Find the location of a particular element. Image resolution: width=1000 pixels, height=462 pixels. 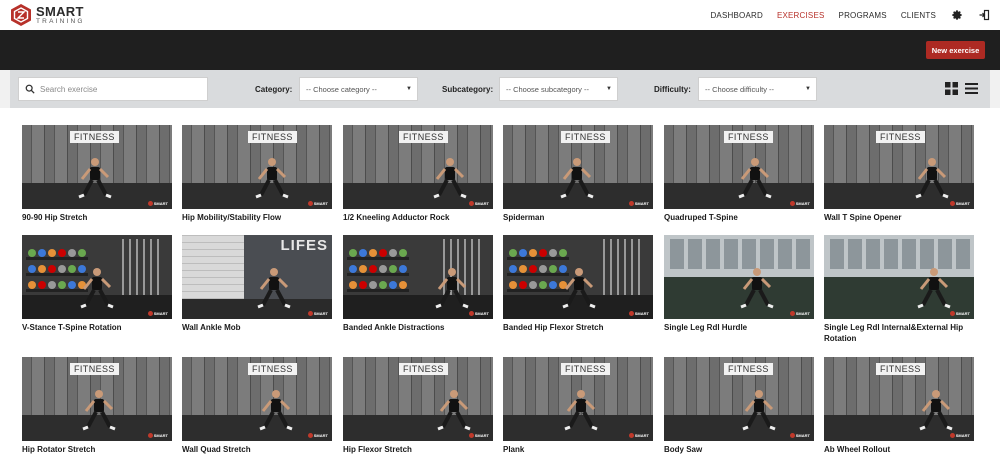

exercise-card: SMART Single Leg Rdl Hurdle is located at coordinates (739, 284).